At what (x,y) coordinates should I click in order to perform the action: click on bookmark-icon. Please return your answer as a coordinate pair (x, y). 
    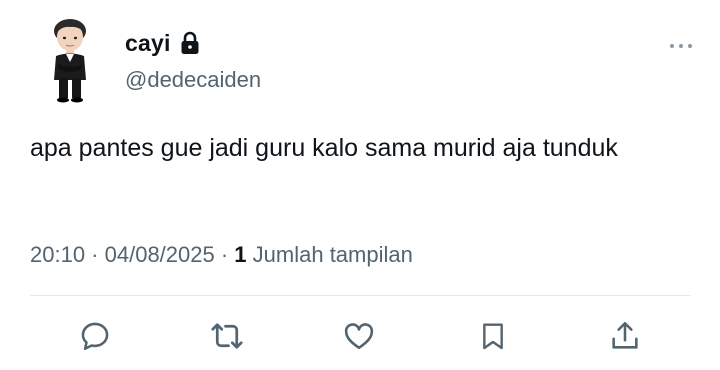
    Looking at the image, I should click on (493, 336).